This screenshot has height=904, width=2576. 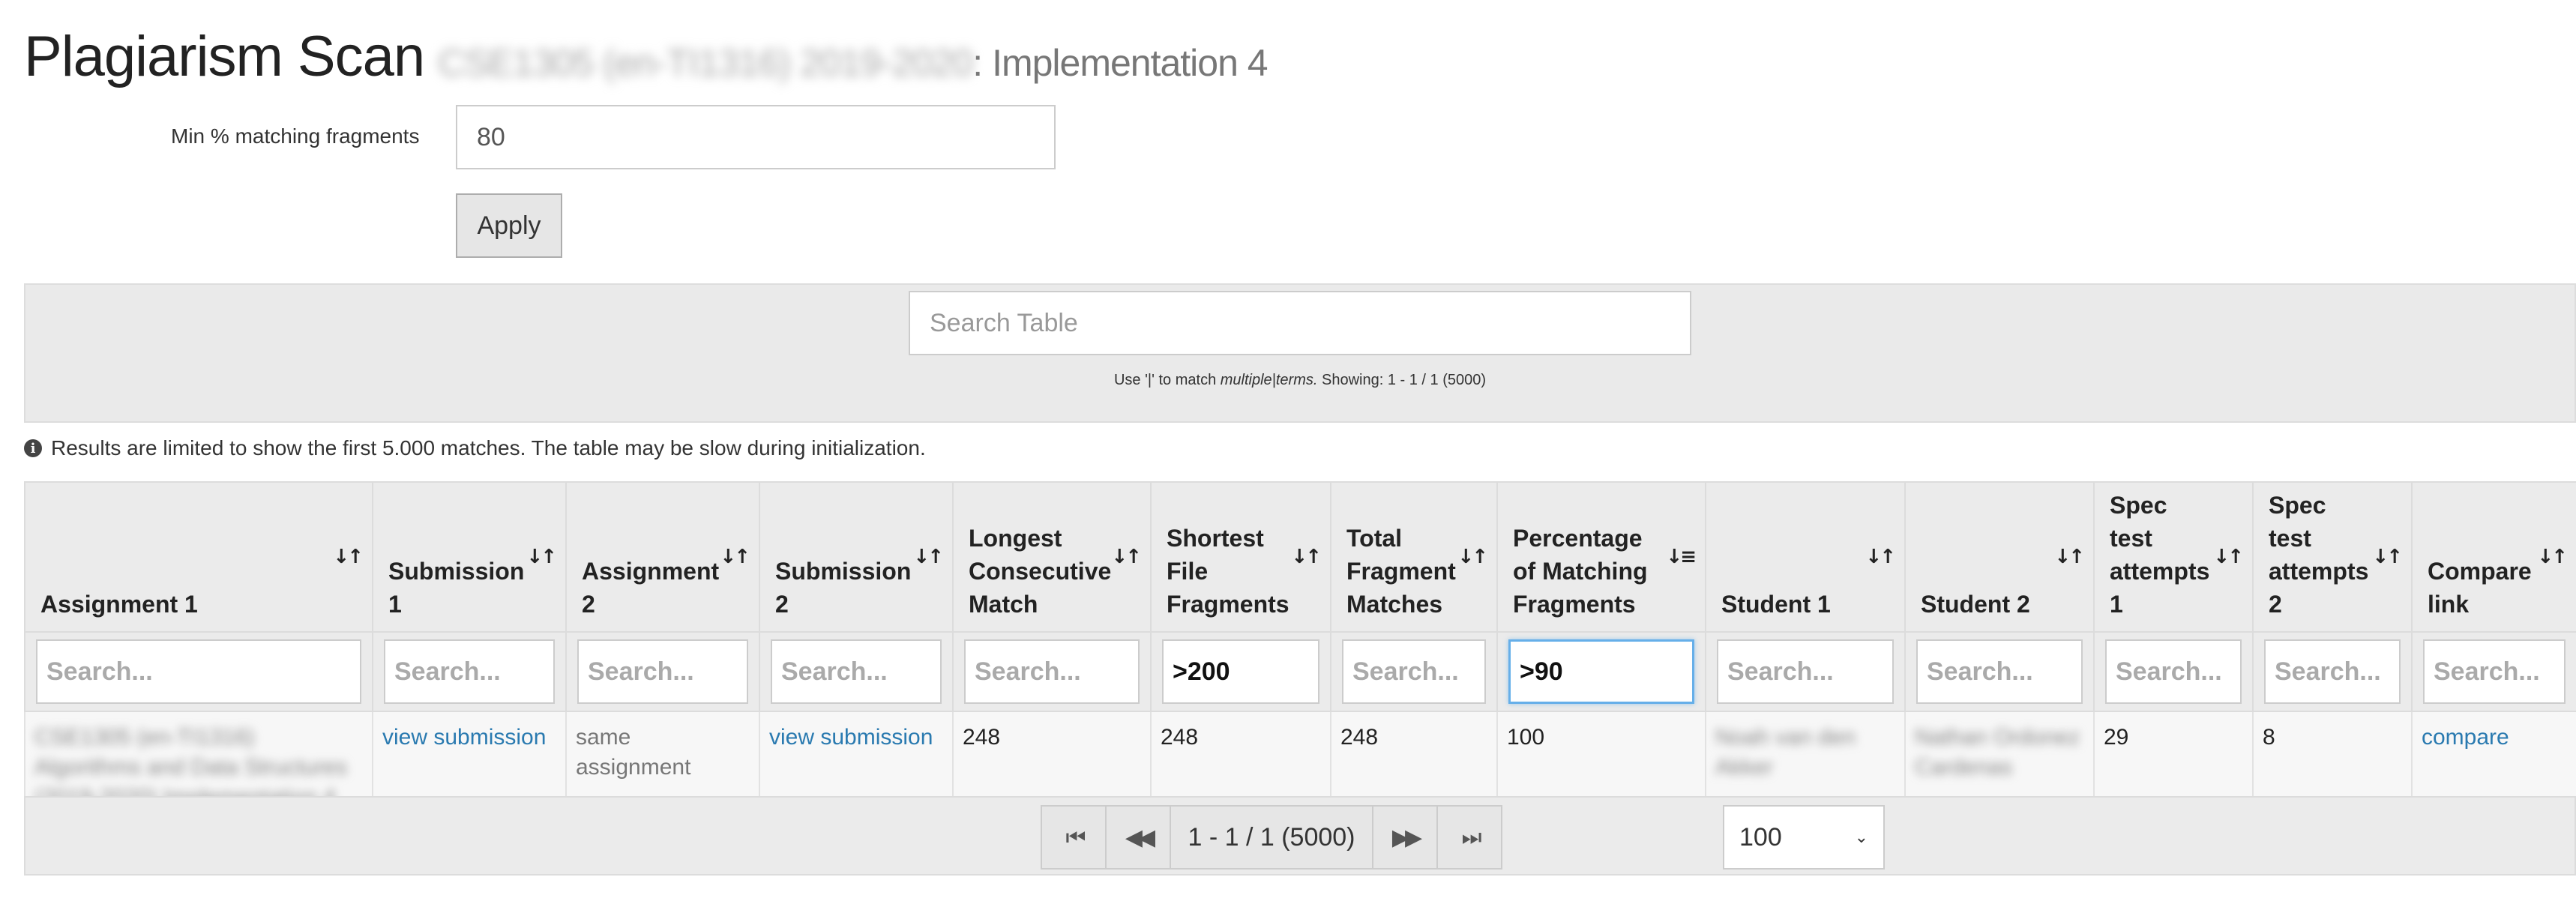 What do you see at coordinates (1004, 323) in the screenshot?
I see `search-table-placeholder: Search Table` at bounding box center [1004, 323].